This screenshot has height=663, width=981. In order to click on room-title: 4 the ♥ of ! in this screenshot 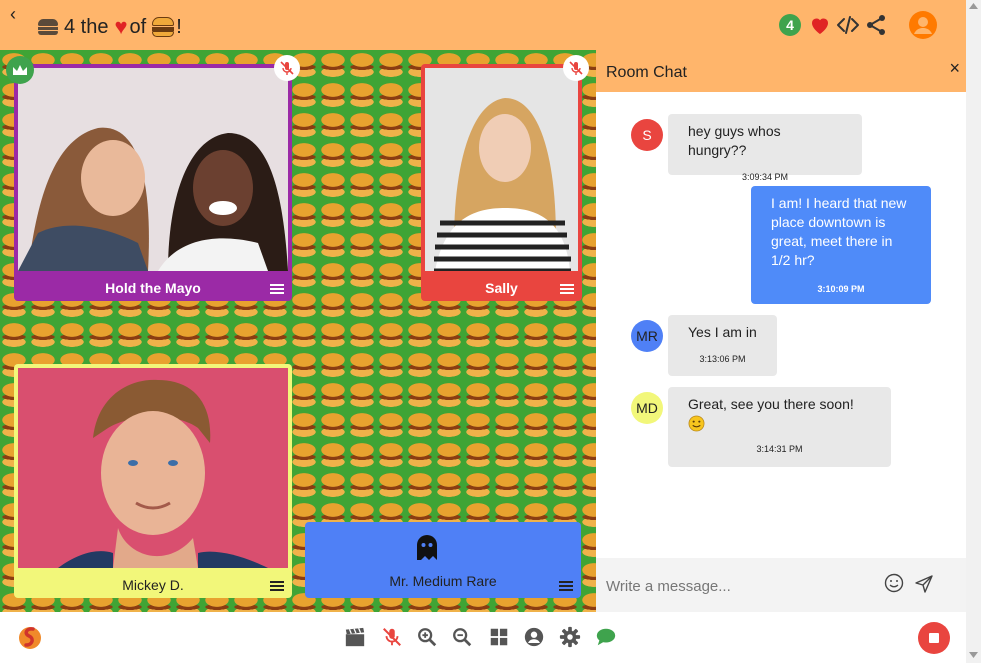, I will do `click(110, 27)`.